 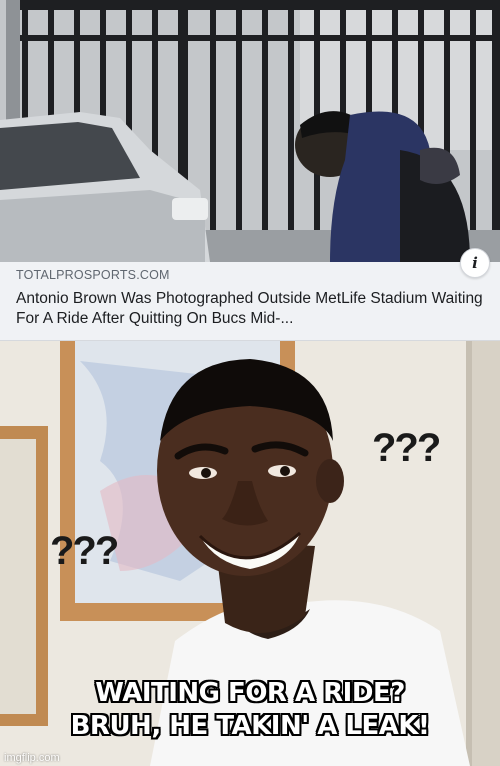 What do you see at coordinates (406, 448) in the screenshot?
I see `question-marks-right: ???` at bounding box center [406, 448].